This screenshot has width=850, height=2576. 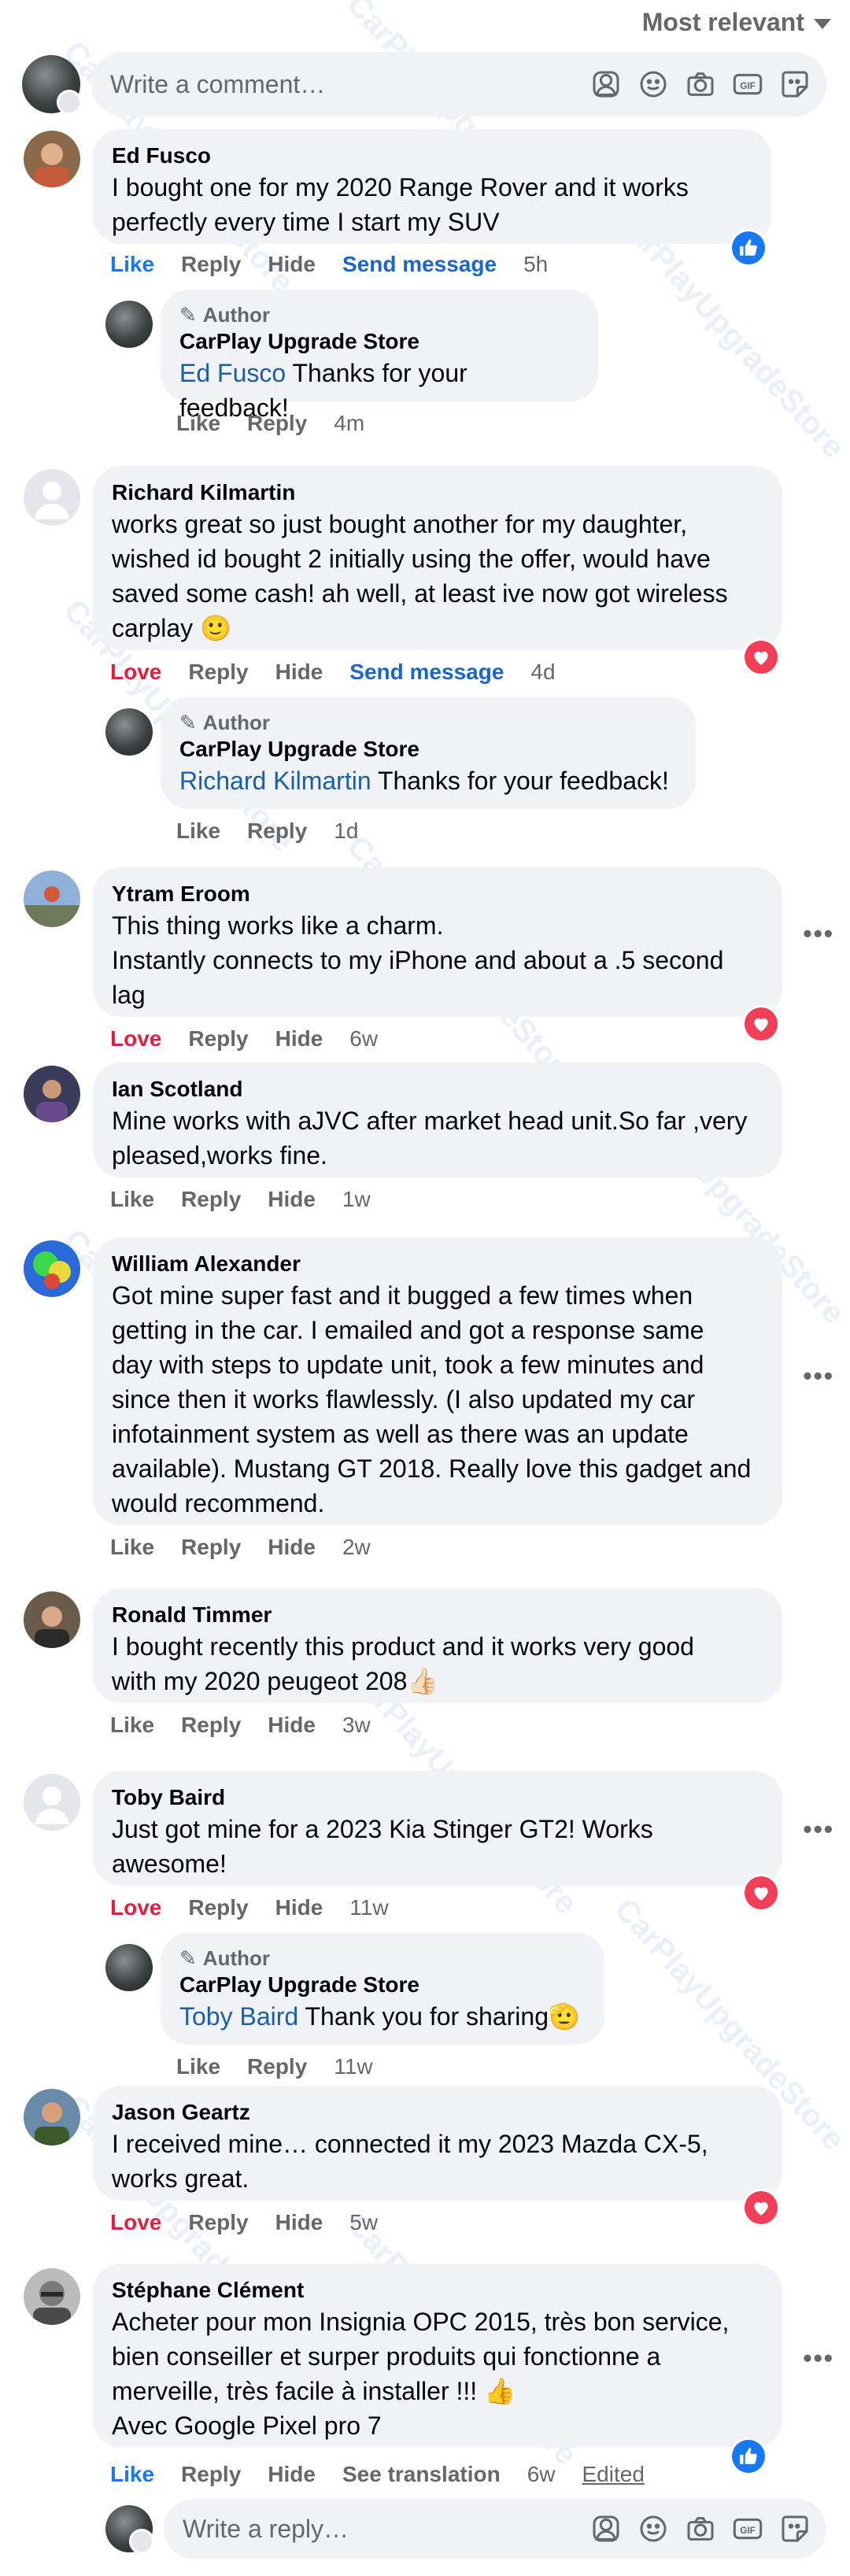 I want to click on edited-link: Edited, so click(x=613, y=2474).